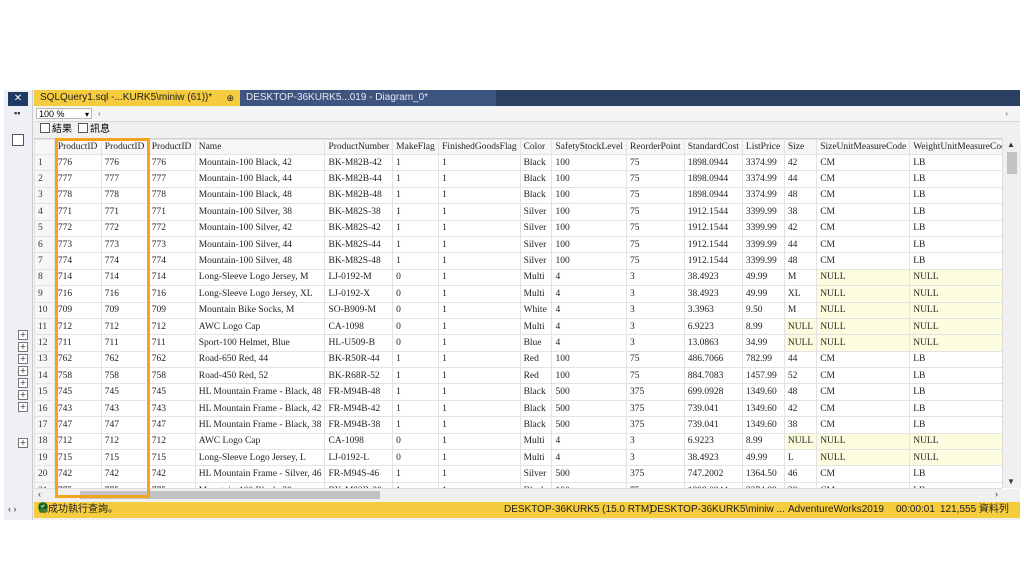 This screenshot has width=1024, height=576. I want to click on table-cell: 375, so click(655, 392).